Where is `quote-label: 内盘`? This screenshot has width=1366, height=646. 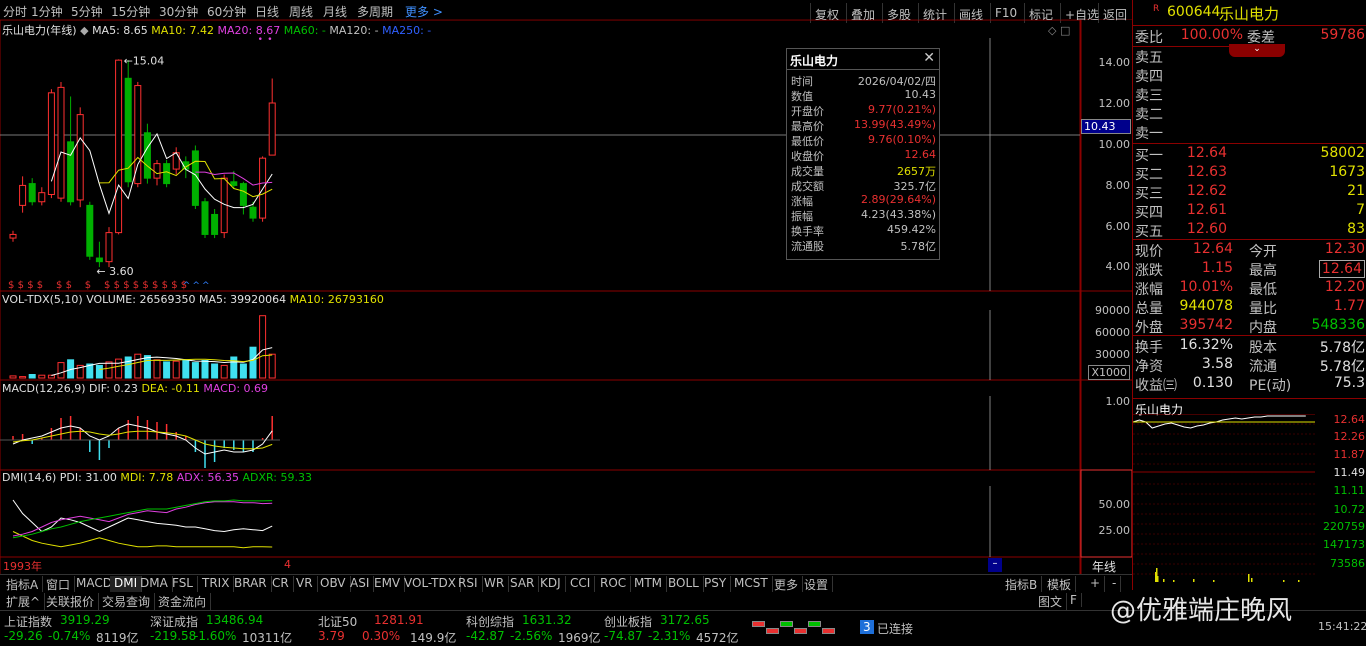
quote-label: 内盘 is located at coordinates (1263, 328).